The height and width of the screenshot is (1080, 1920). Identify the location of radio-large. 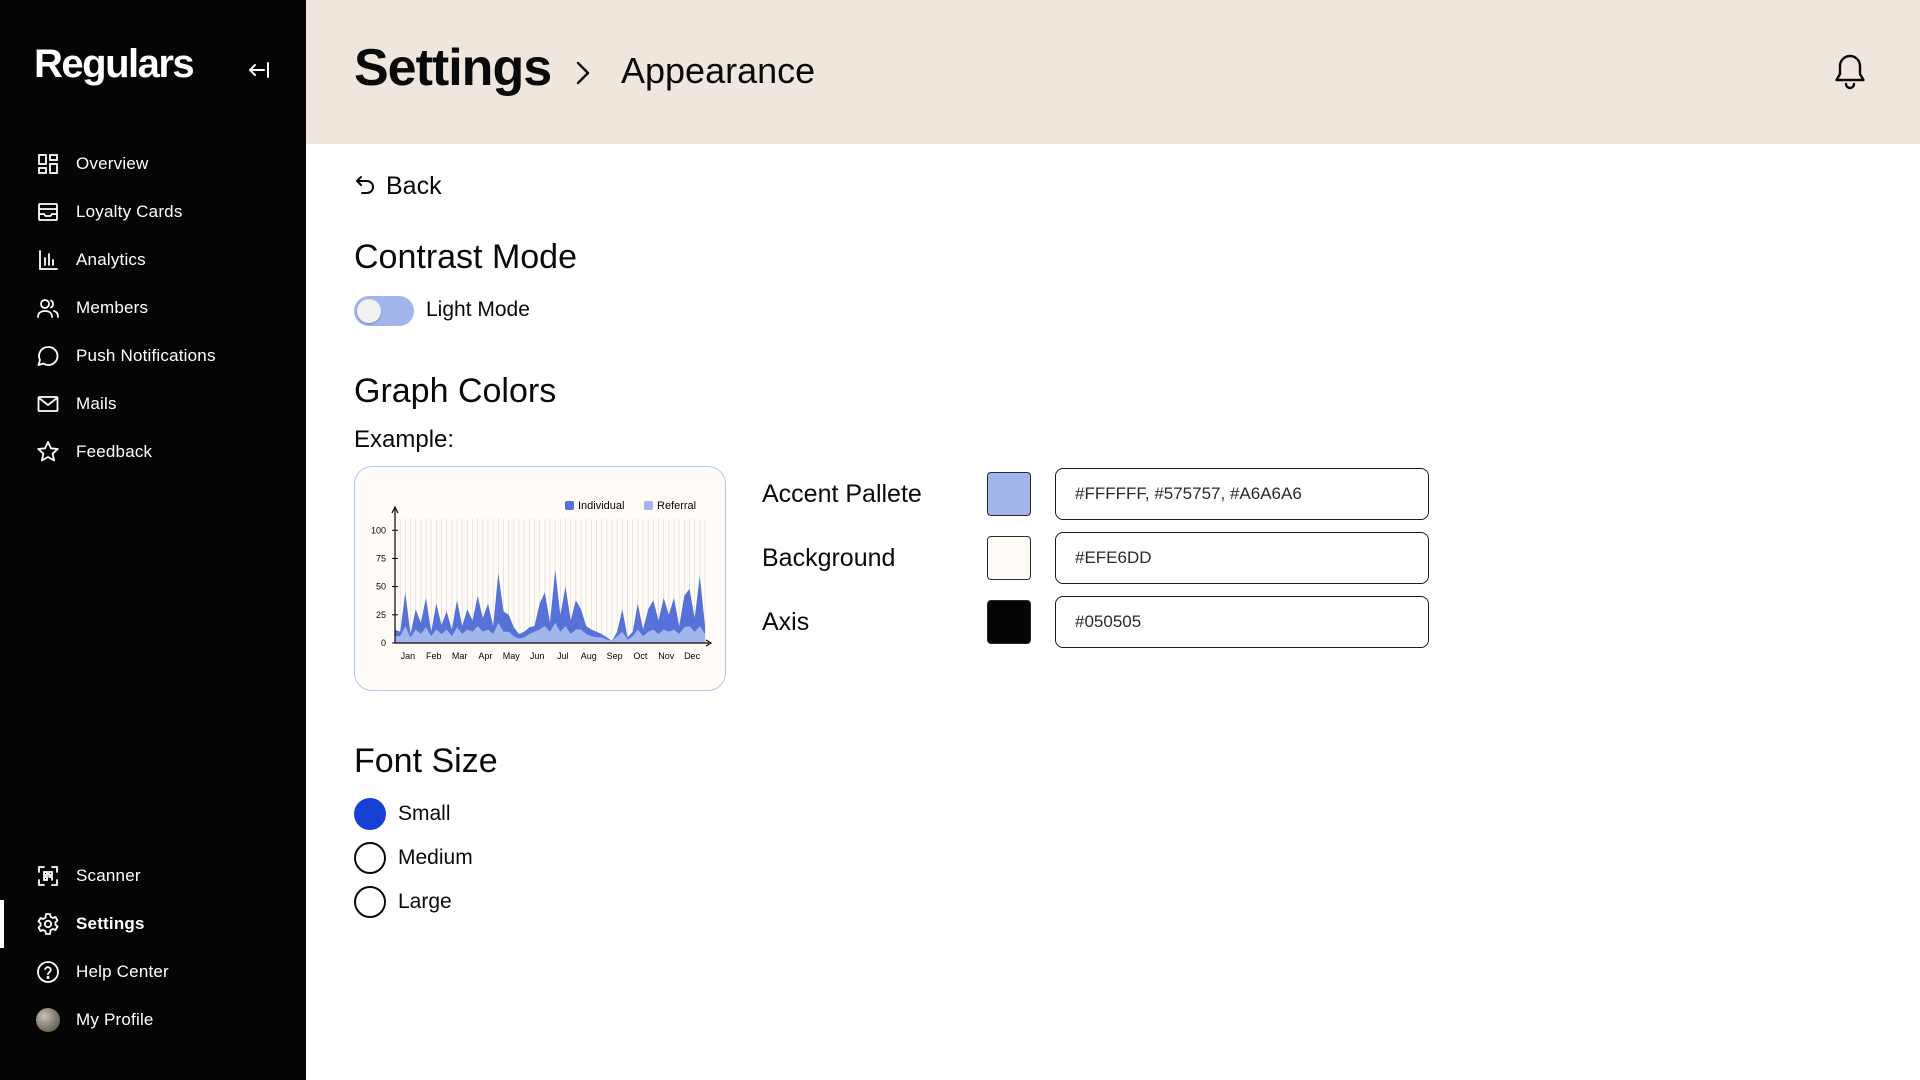
(370, 902).